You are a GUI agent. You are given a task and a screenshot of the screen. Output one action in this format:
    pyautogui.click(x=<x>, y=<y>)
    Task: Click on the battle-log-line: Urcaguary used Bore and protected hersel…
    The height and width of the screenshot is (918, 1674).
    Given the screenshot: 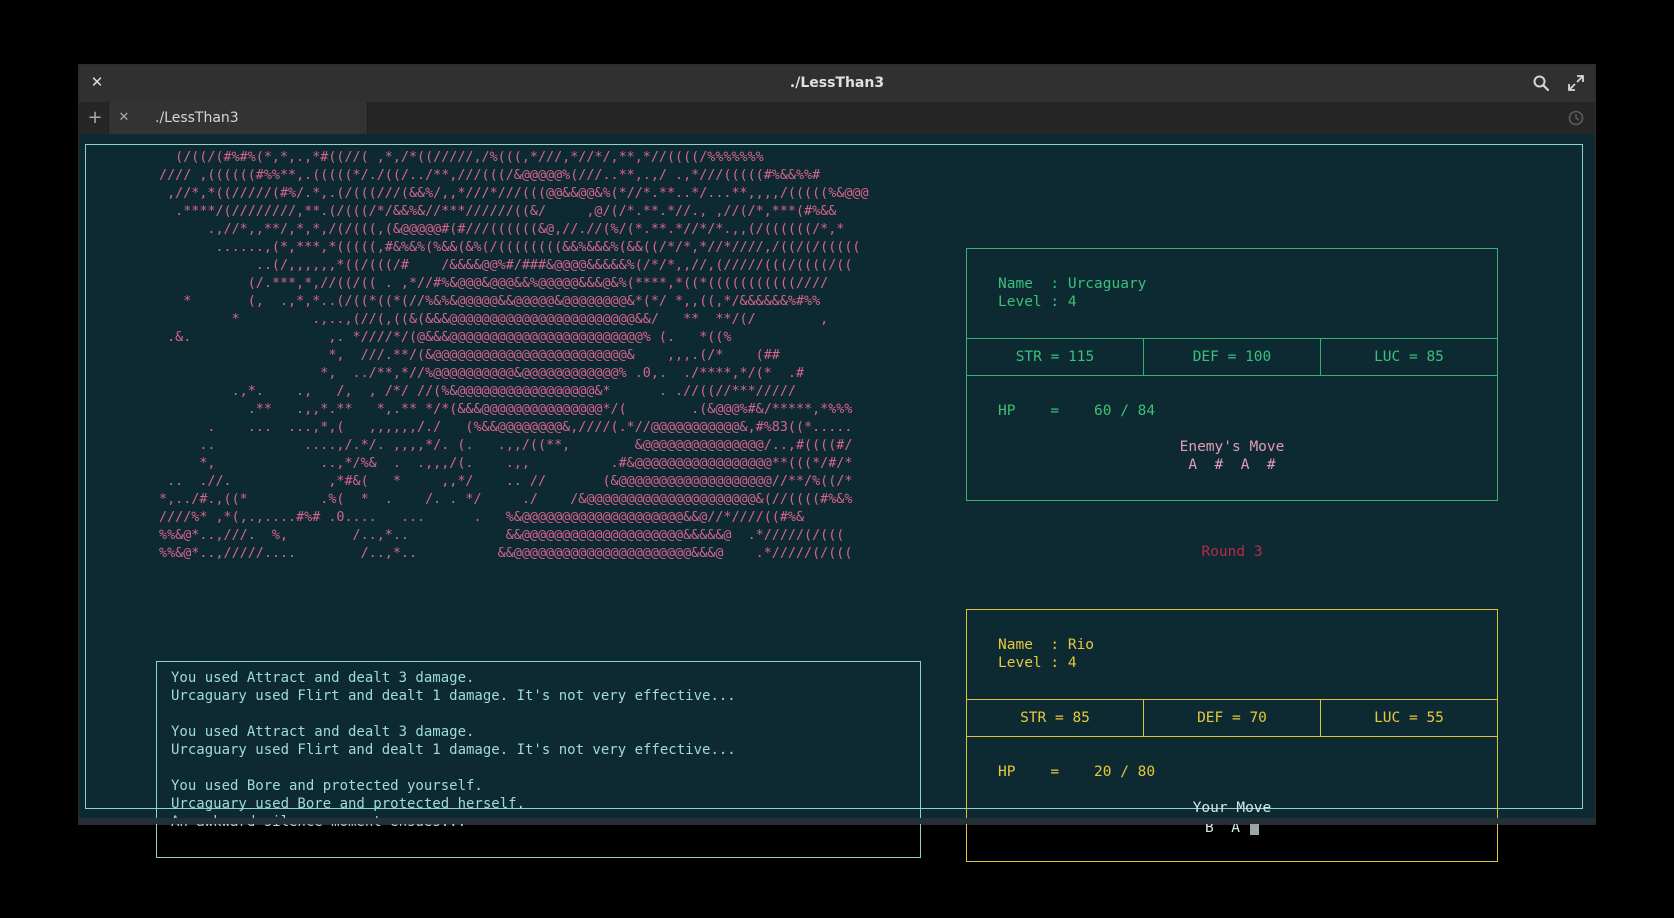 What is the action you would take?
    pyautogui.click(x=348, y=804)
    